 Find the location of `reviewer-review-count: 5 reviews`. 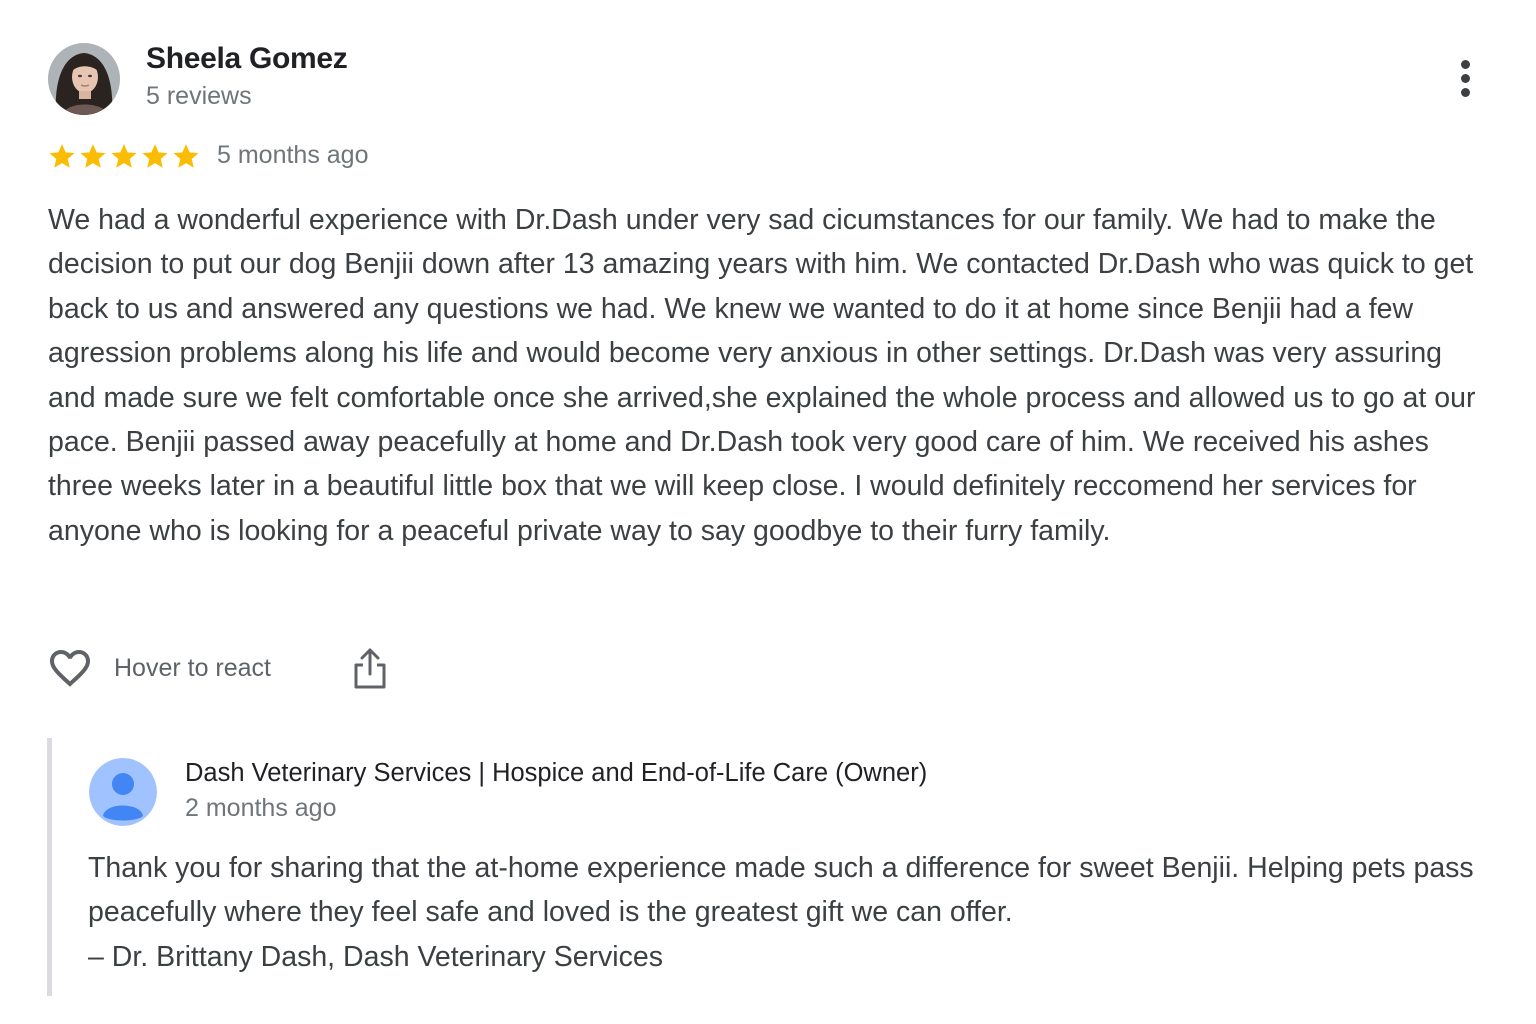

reviewer-review-count: 5 reviews is located at coordinates (199, 96).